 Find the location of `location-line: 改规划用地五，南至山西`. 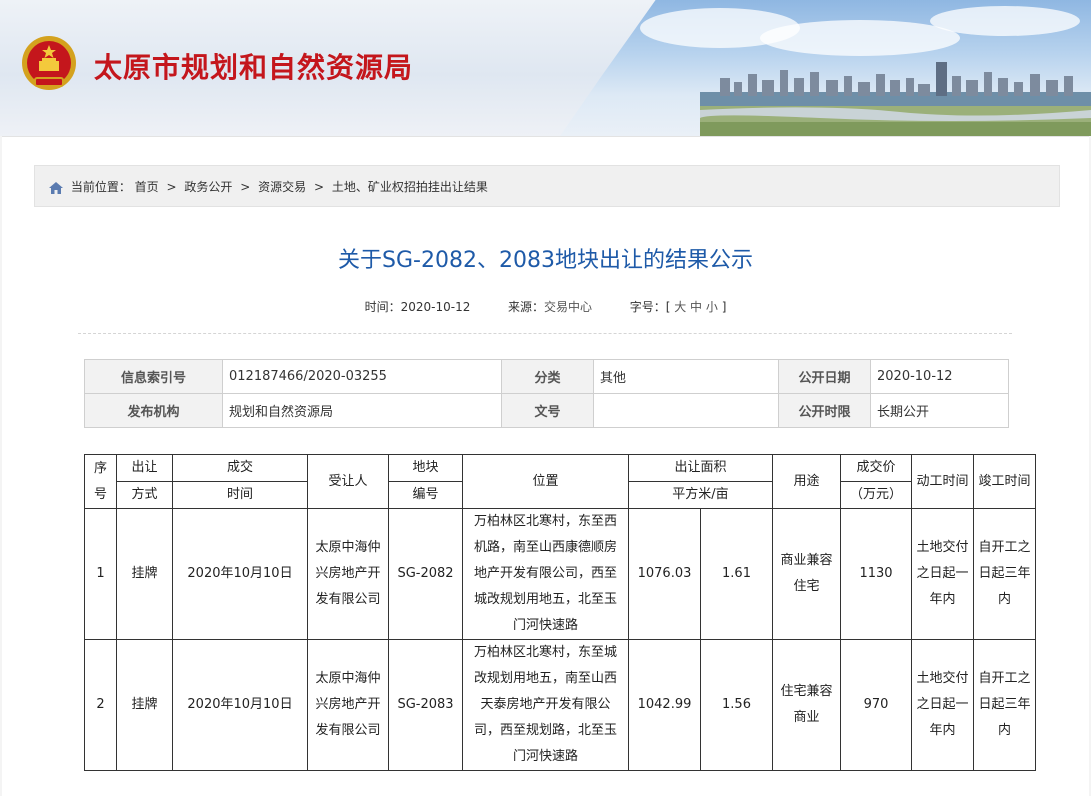

location-line: 改规划用地五，南至山西 is located at coordinates (545, 678).